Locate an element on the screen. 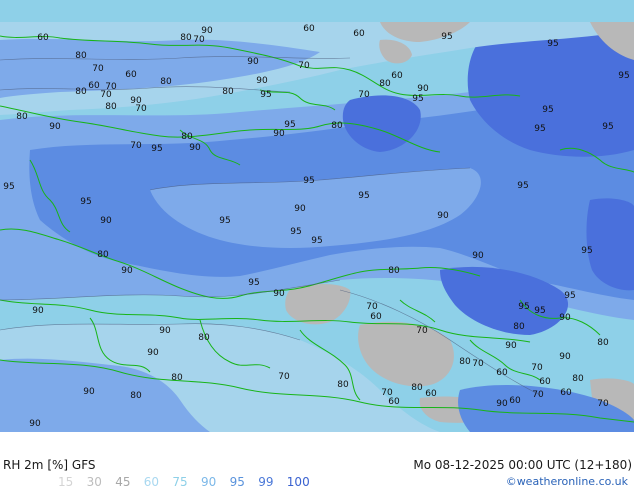 The height and width of the screenshot is (490, 634). legend-entry: 95 is located at coordinates (237, 482).